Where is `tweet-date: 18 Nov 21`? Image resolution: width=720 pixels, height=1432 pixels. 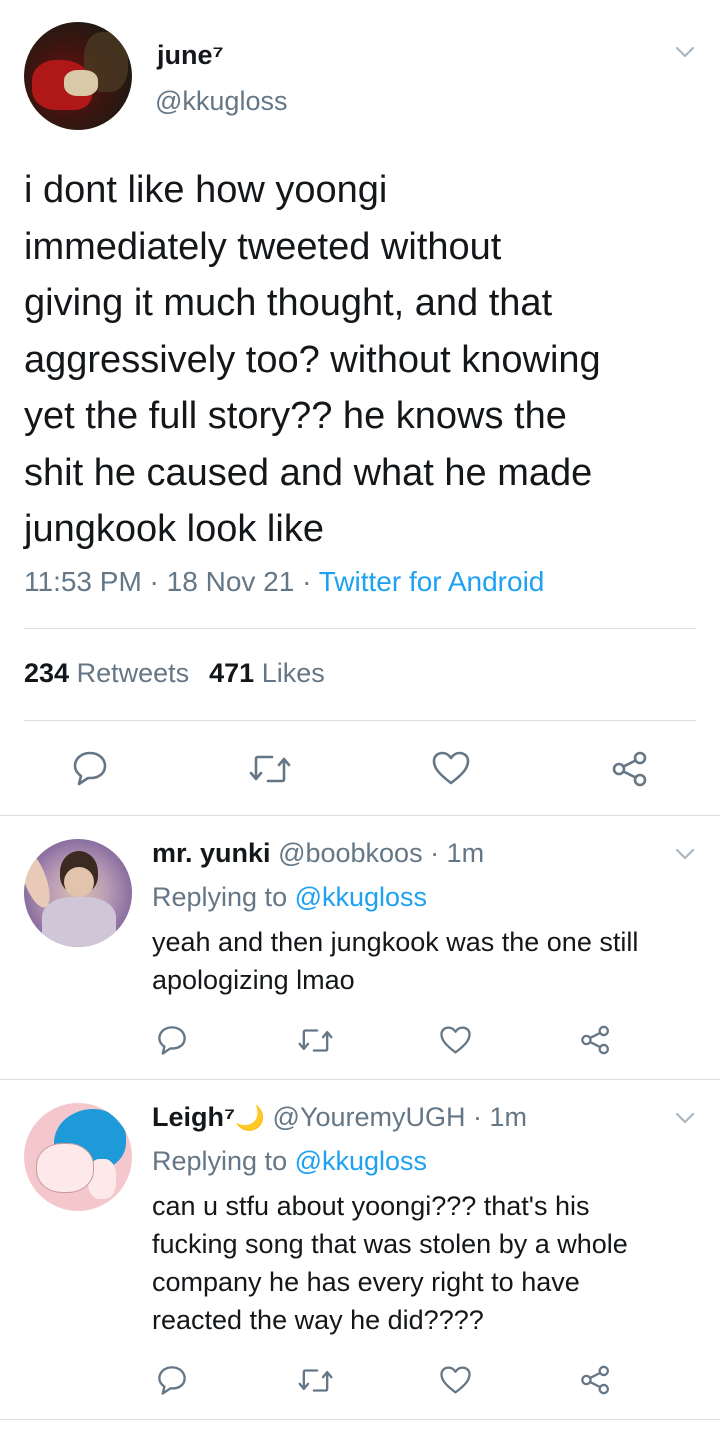 tweet-date: 18 Nov 21 is located at coordinates (230, 581).